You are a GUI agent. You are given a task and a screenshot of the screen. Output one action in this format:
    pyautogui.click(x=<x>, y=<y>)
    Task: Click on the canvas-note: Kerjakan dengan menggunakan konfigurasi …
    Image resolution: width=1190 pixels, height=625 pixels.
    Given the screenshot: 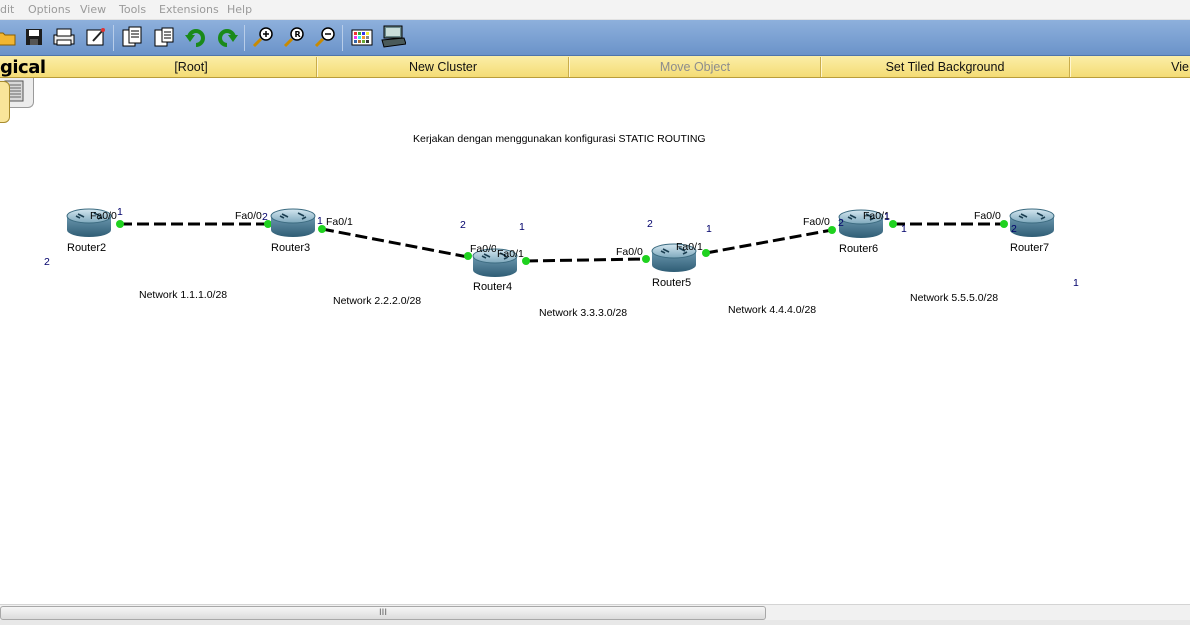 What is the action you would take?
    pyautogui.click(x=559, y=139)
    